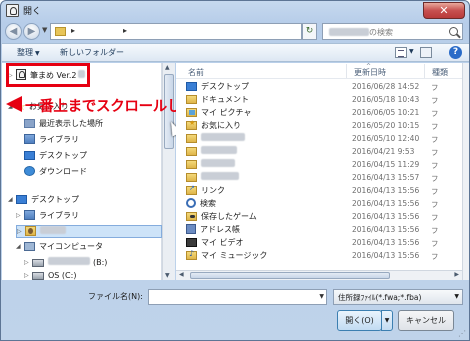 The image size is (470, 341). Describe the element at coordinates (401, 52) in the screenshot. I see `view-options-icon` at that location.